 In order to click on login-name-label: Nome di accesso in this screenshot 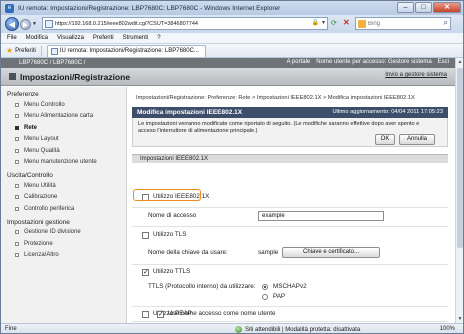, I will do `click(172, 215)`.